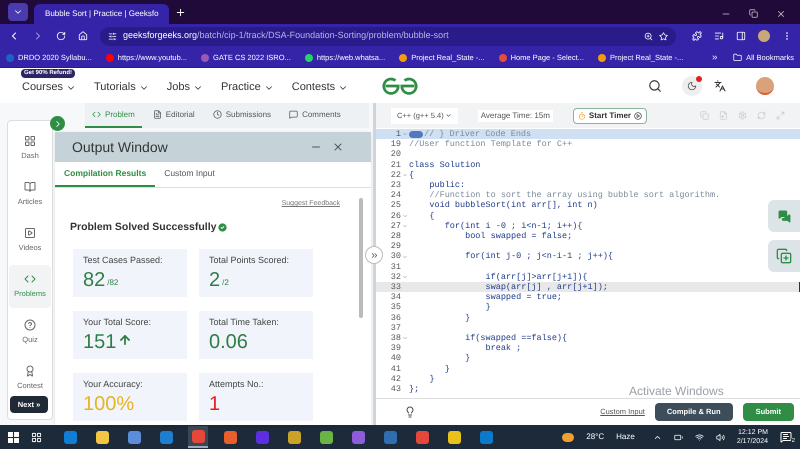  What do you see at coordinates (315, 115) in the screenshot?
I see `problem-tab: Comments` at bounding box center [315, 115].